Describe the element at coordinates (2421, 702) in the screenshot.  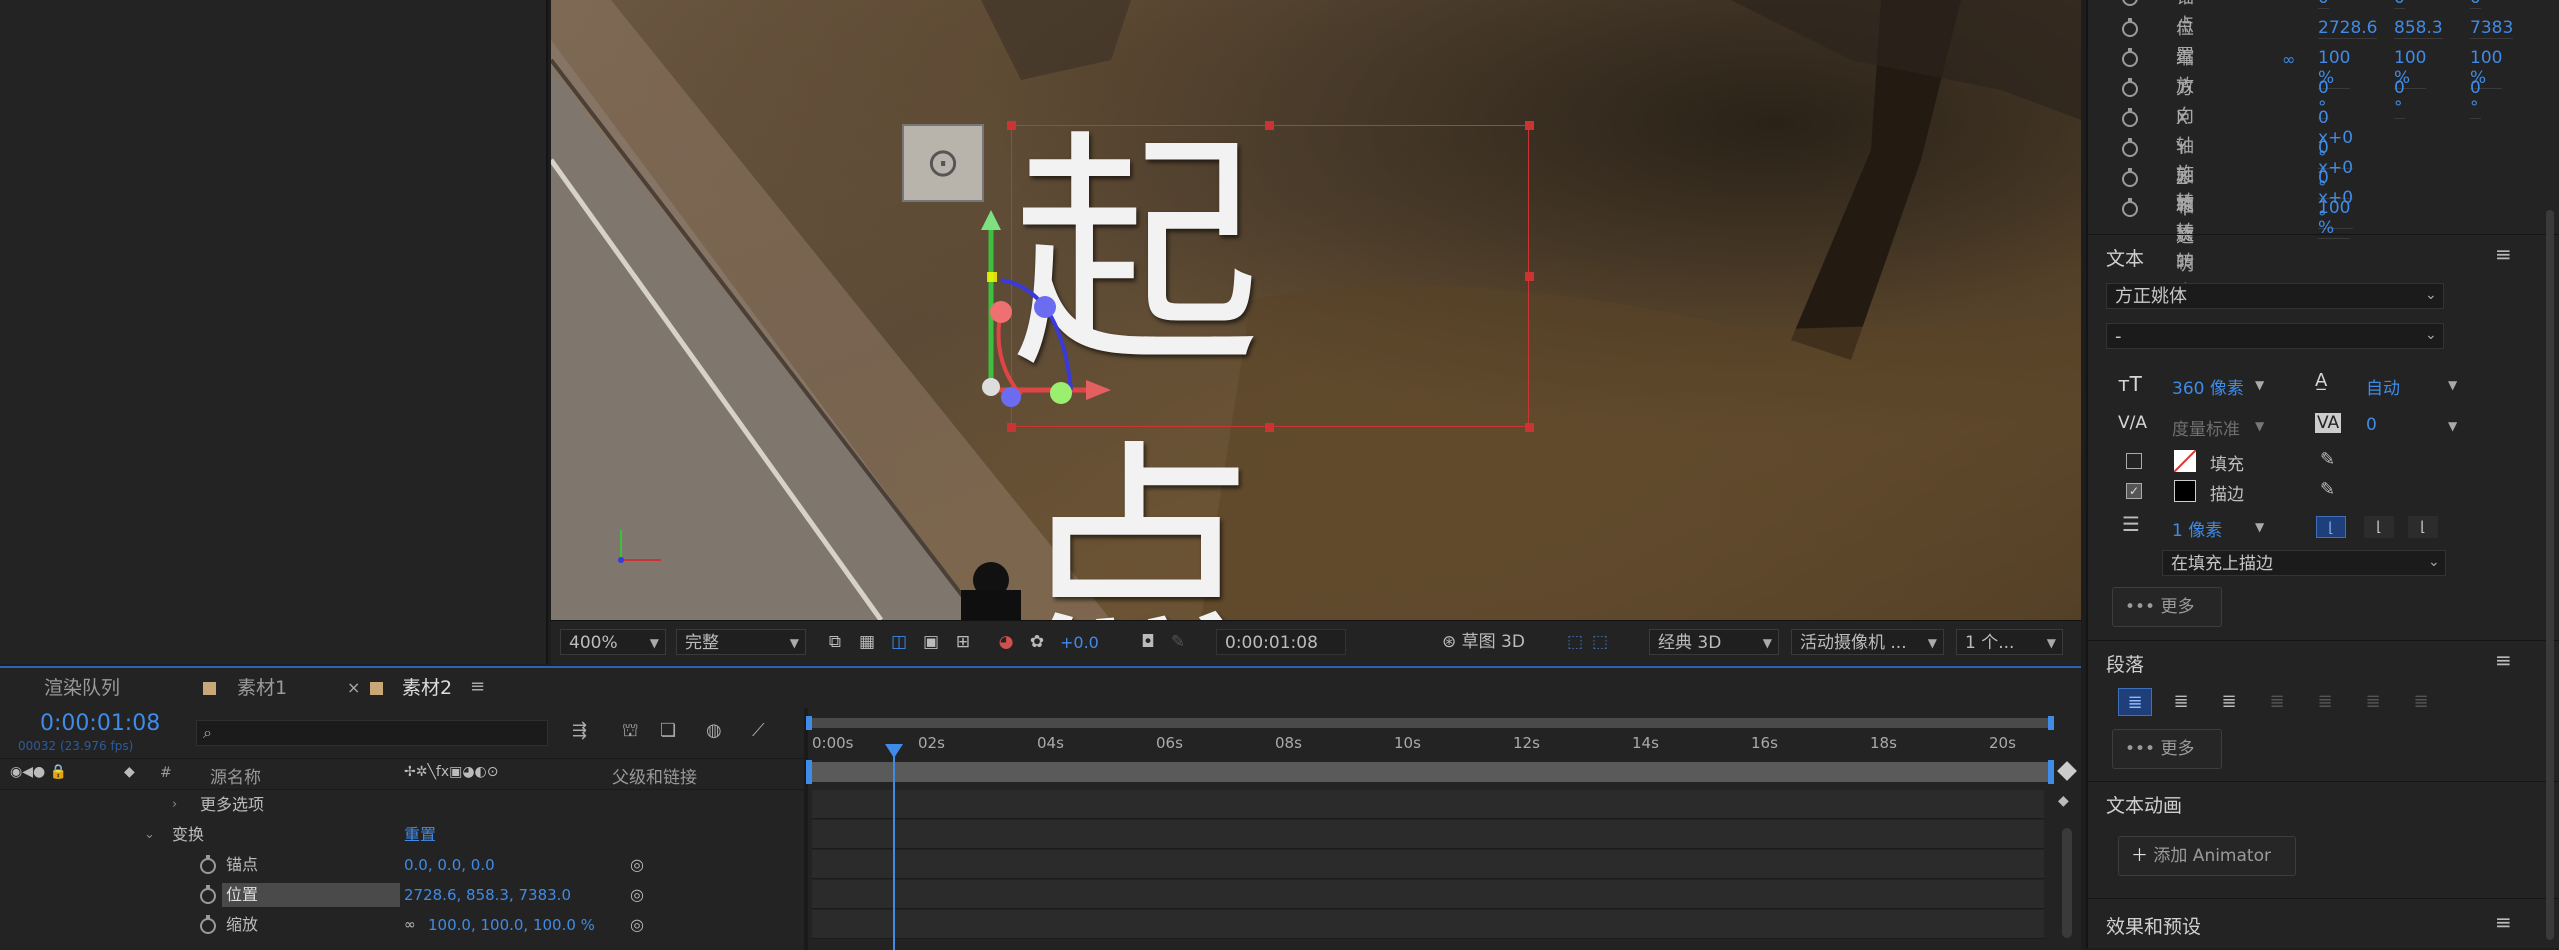
I see `justify-all-icon: ≣` at that location.